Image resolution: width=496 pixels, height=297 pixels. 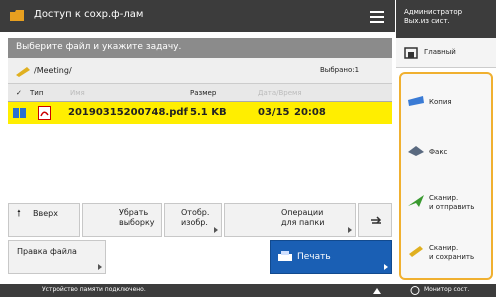 What do you see at coordinates (23, 72) in the screenshot?
I see `folder-path-icon` at bounding box center [23, 72].